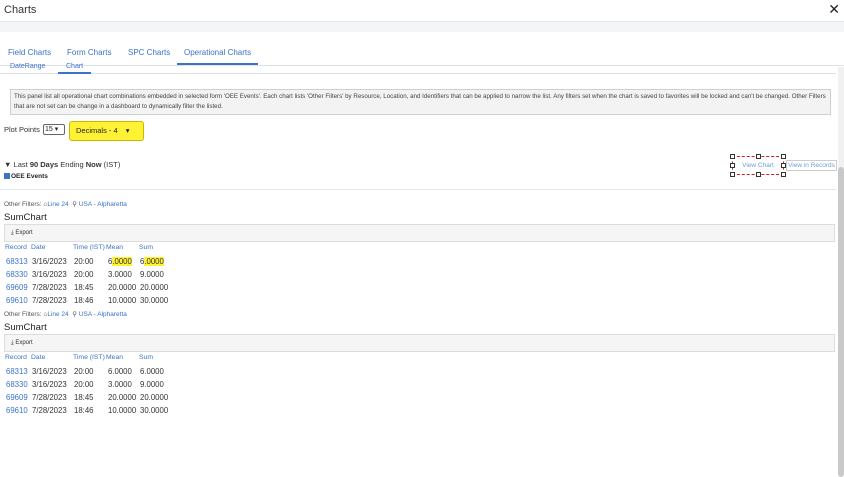  Describe the element at coordinates (20, 10) in the screenshot. I see `window-title: Charts` at that location.